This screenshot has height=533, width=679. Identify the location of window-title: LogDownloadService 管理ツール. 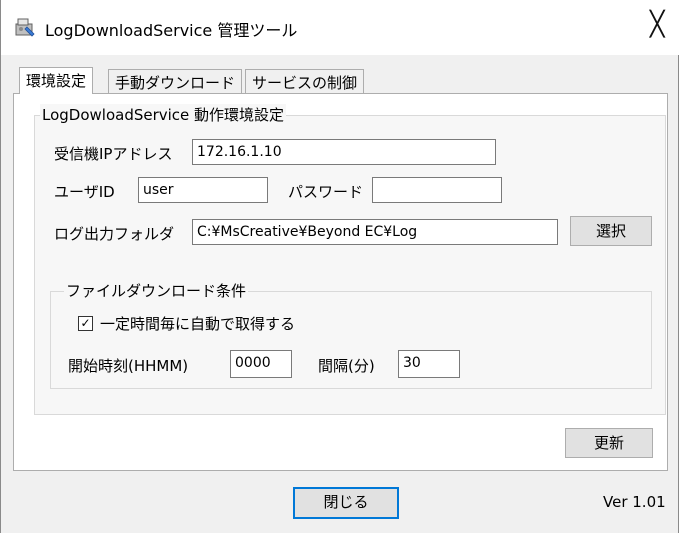
(171, 30).